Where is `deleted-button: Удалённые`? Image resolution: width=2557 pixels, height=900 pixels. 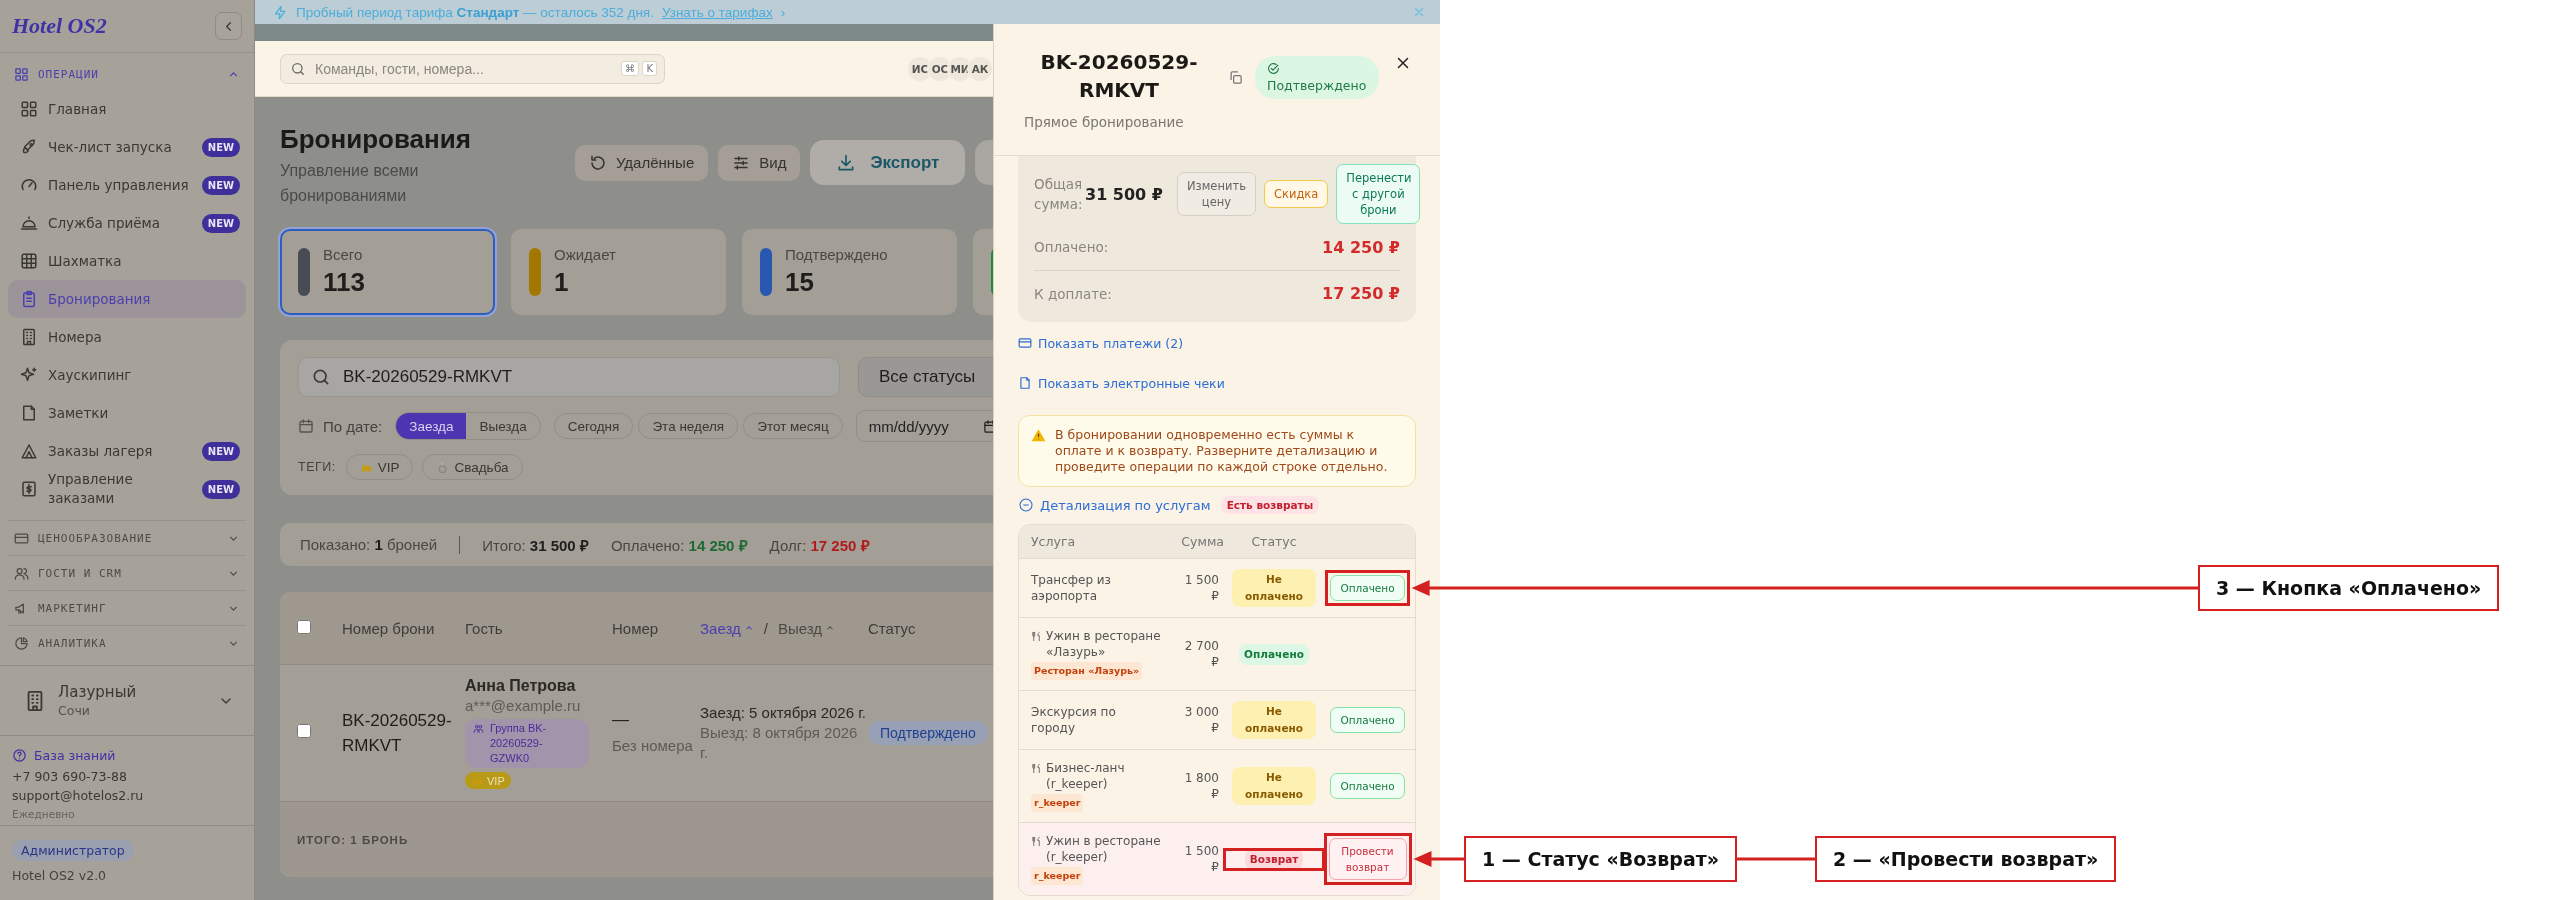
deleted-button: Удалённые is located at coordinates (642, 162).